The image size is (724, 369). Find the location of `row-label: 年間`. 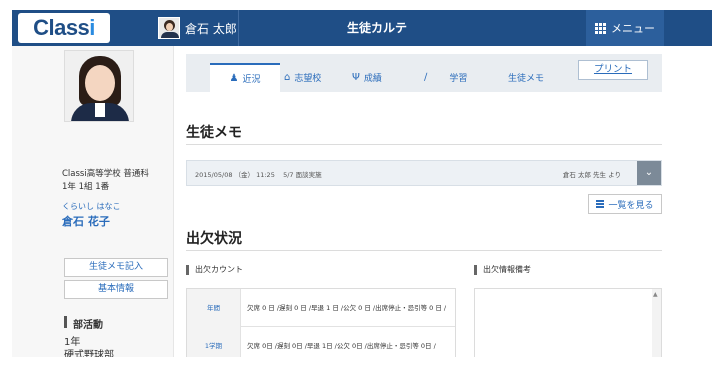

row-label: 年間 is located at coordinates (214, 308).